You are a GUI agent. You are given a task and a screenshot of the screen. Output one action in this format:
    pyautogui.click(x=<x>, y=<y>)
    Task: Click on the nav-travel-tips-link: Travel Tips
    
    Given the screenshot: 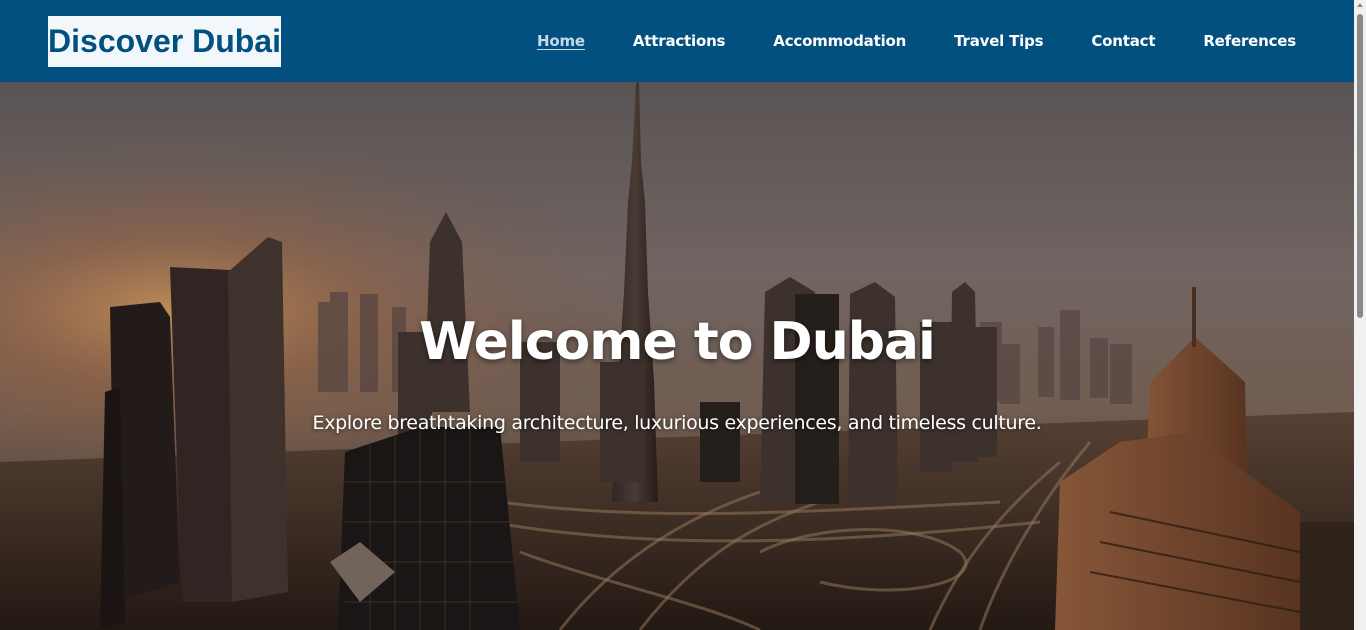 What is the action you would take?
    pyautogui.click(x=998, y=41)
    